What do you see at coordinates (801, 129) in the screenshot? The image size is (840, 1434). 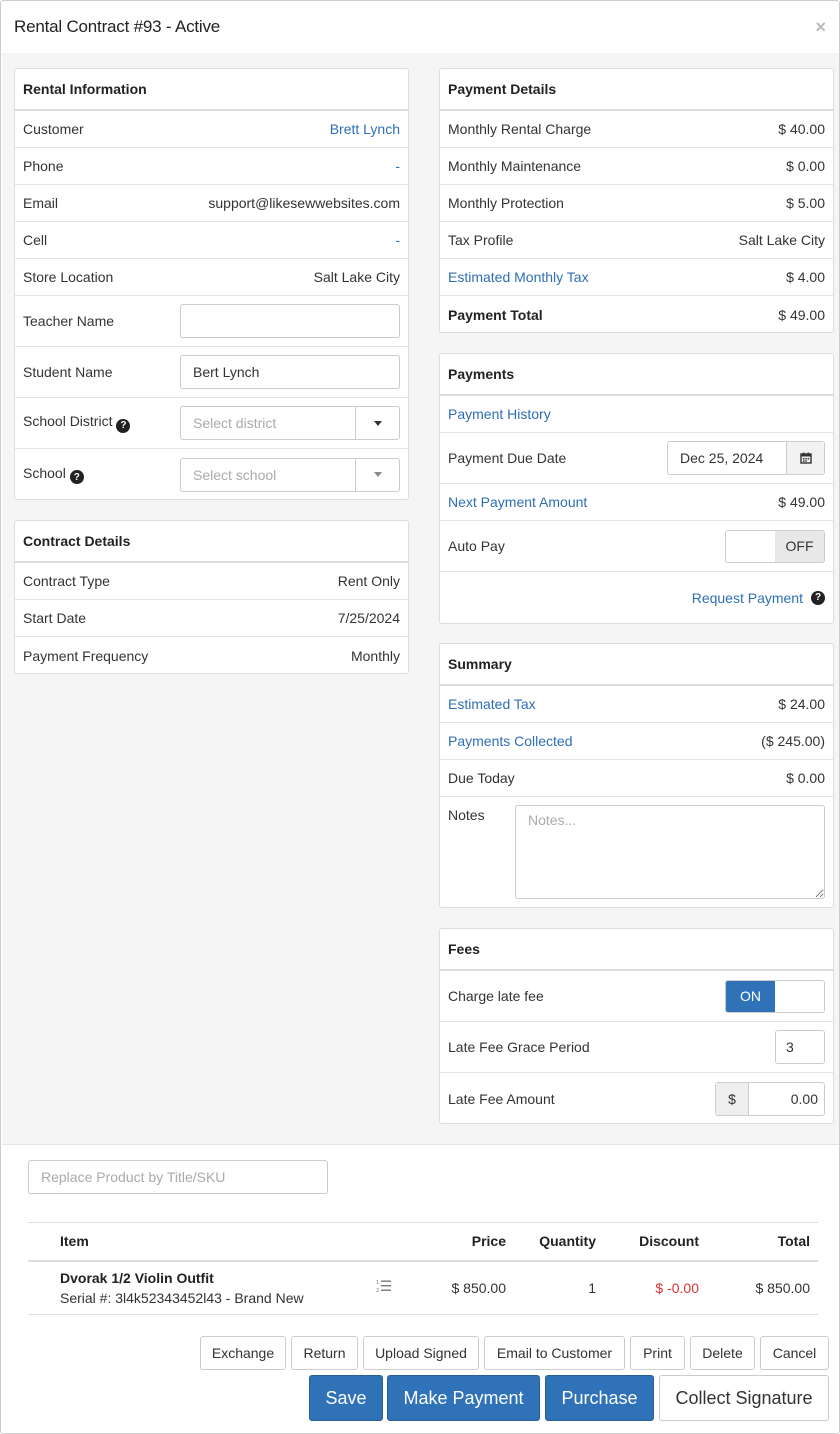 I see `monthly-rental-charge-value: $ 40.00` at bounding box center [801, 129].